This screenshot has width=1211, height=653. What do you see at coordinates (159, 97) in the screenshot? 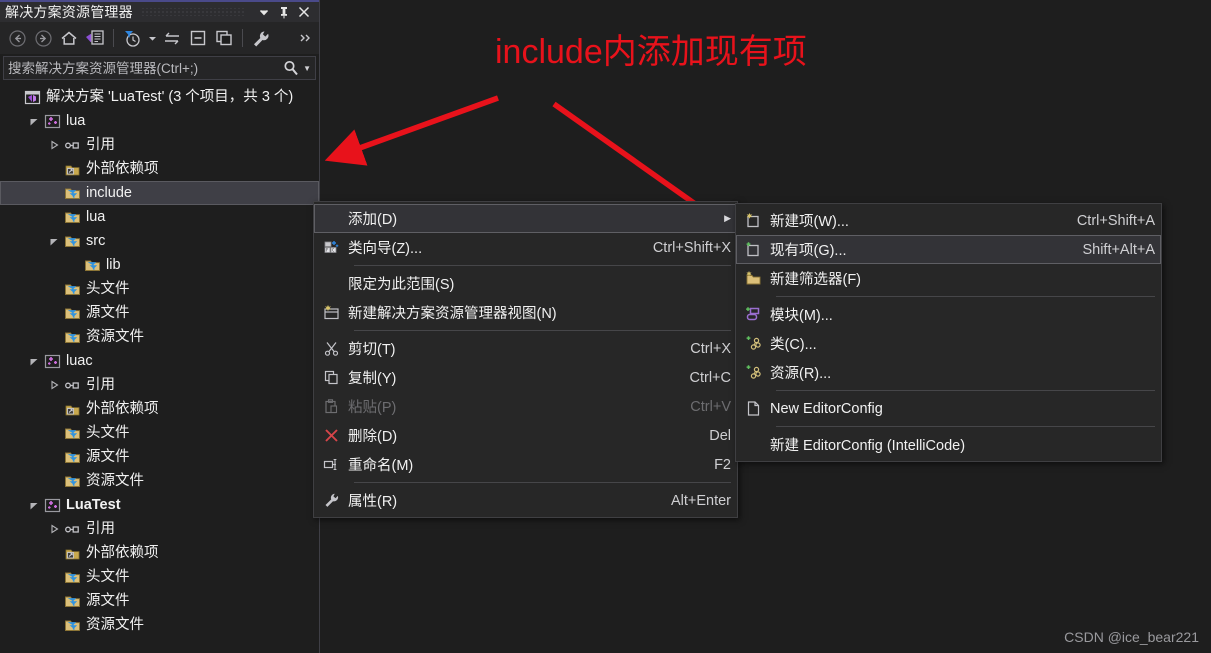
I see `tree-item: 解决方案 'LuaTest' (3 个项目，共 3 个)` at bounding box center [159, 97].